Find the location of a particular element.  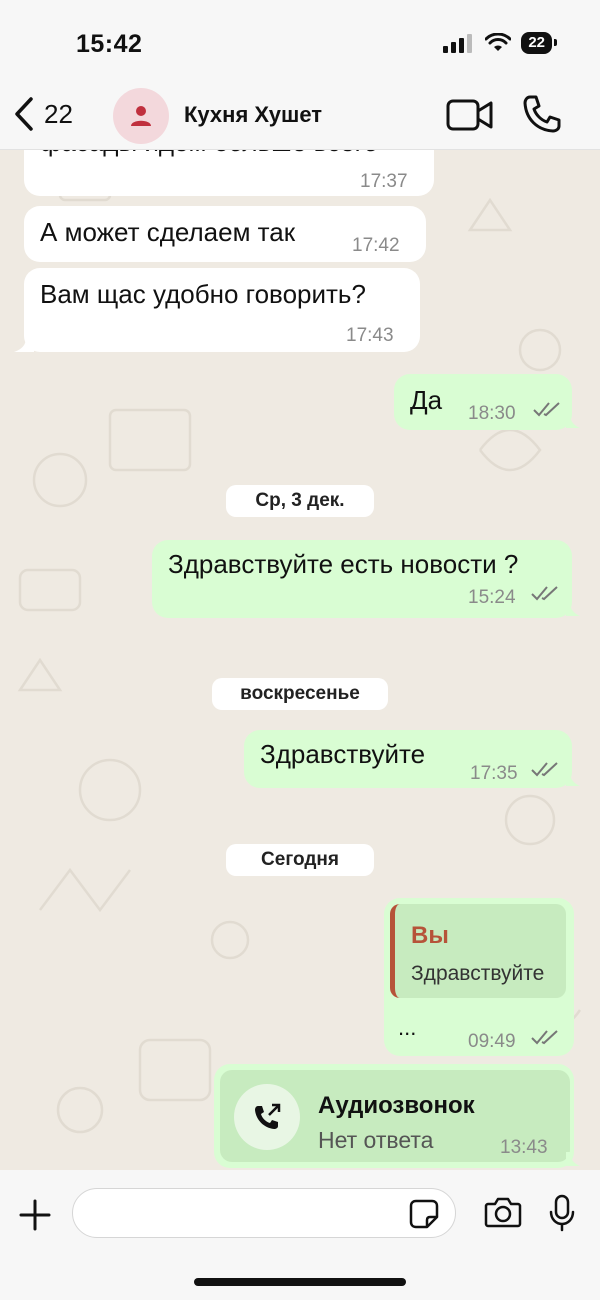

video-call-button is located at coordinates (470, 117).